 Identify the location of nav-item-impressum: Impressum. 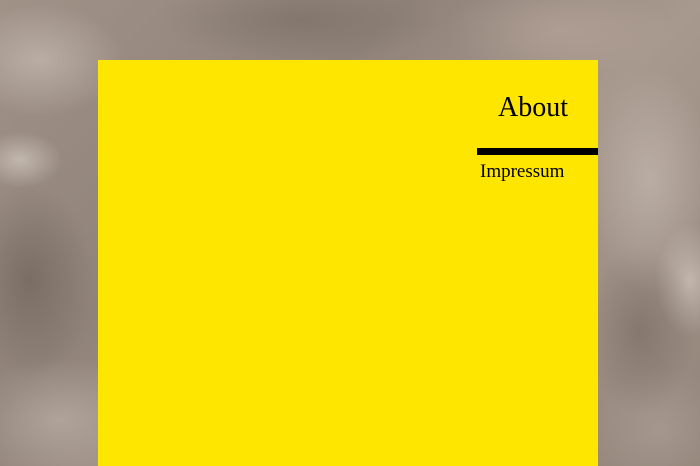
(522, 172).